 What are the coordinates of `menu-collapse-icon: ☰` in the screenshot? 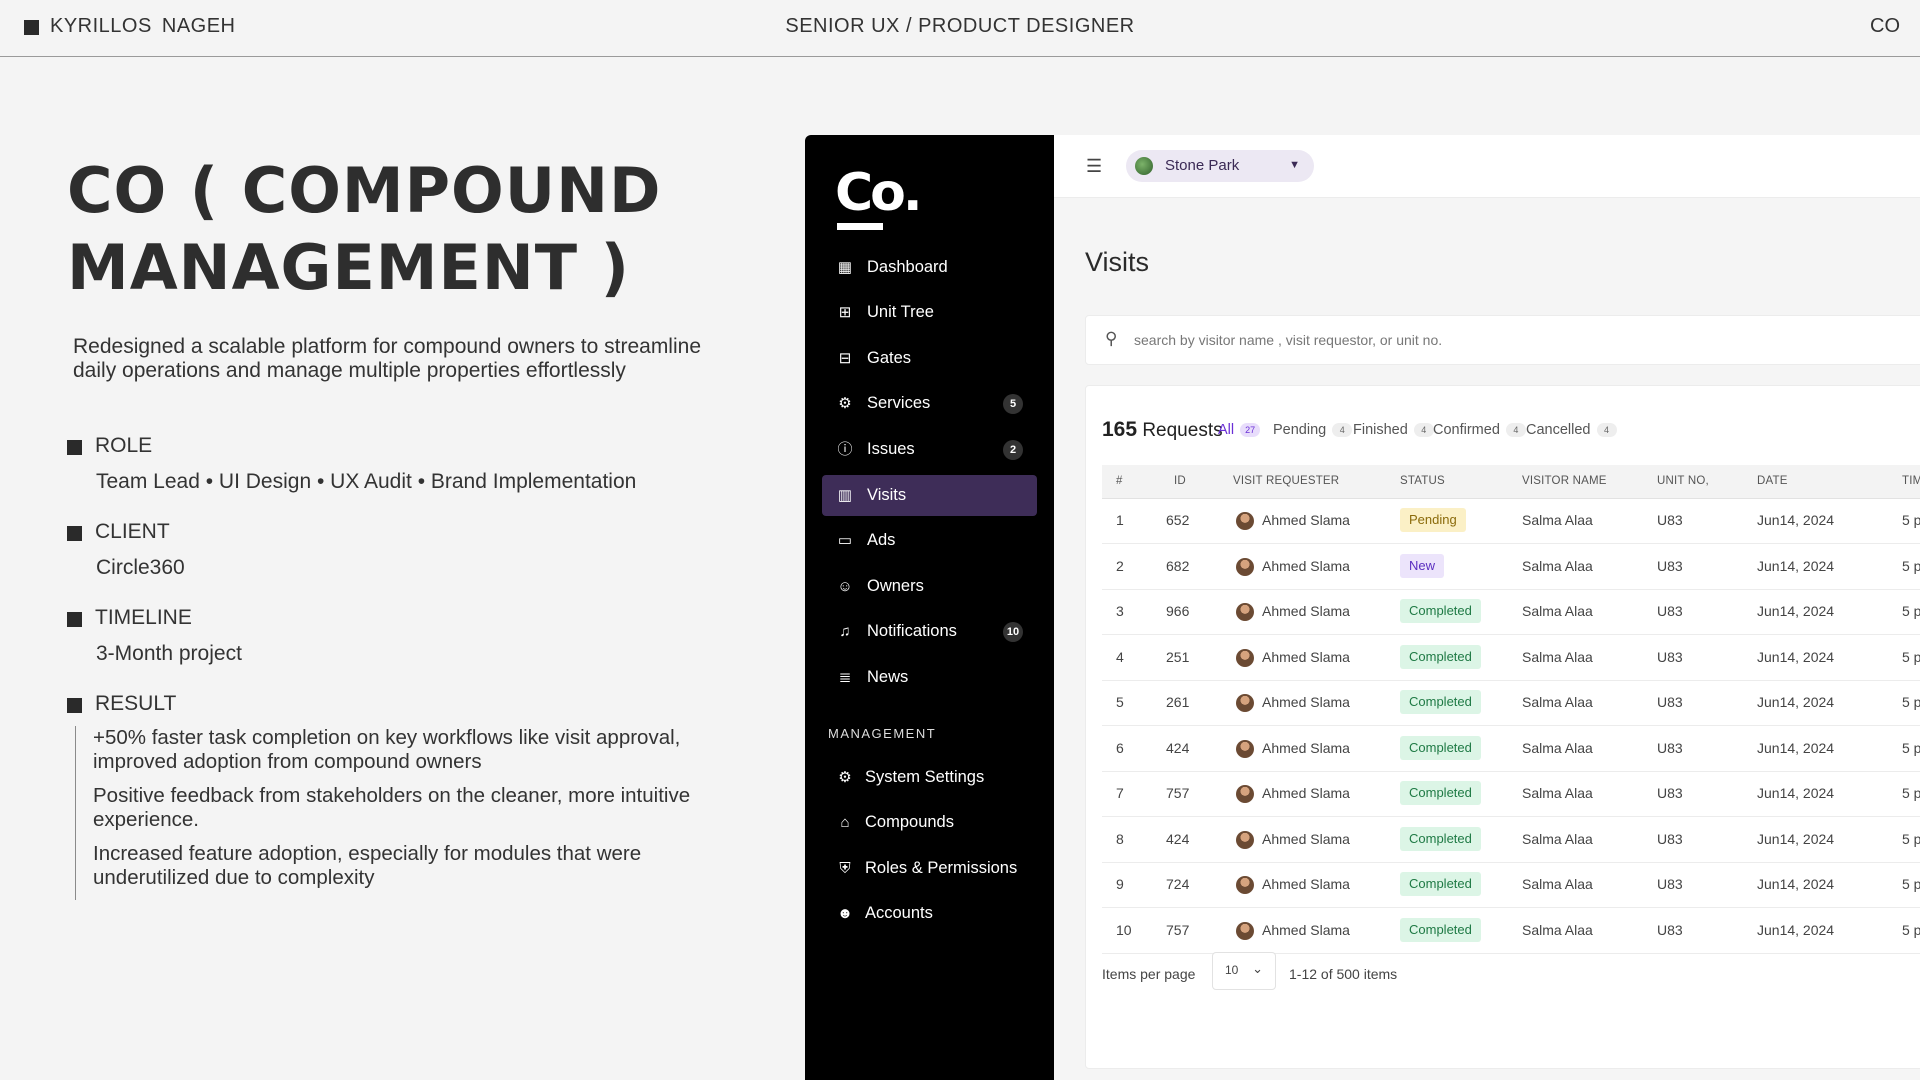 It's located at (1094, 166).